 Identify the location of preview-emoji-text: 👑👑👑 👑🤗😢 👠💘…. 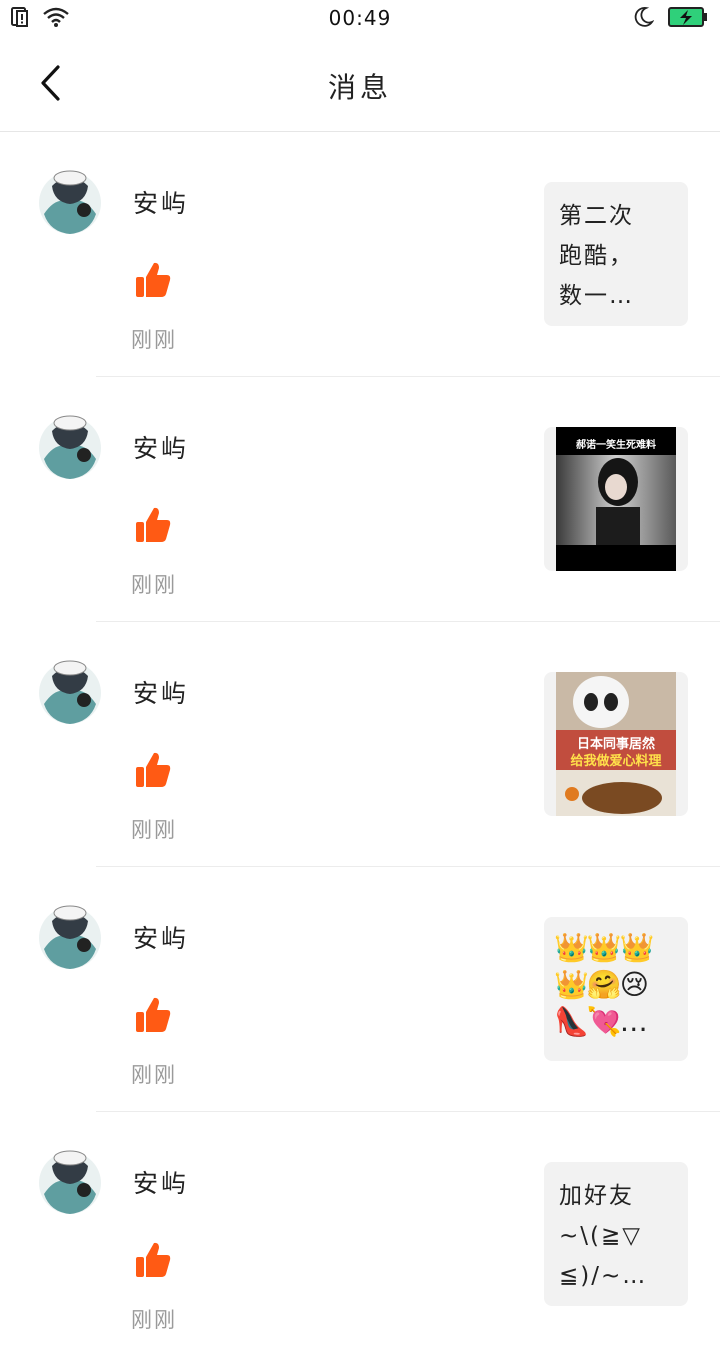
(604, 984).